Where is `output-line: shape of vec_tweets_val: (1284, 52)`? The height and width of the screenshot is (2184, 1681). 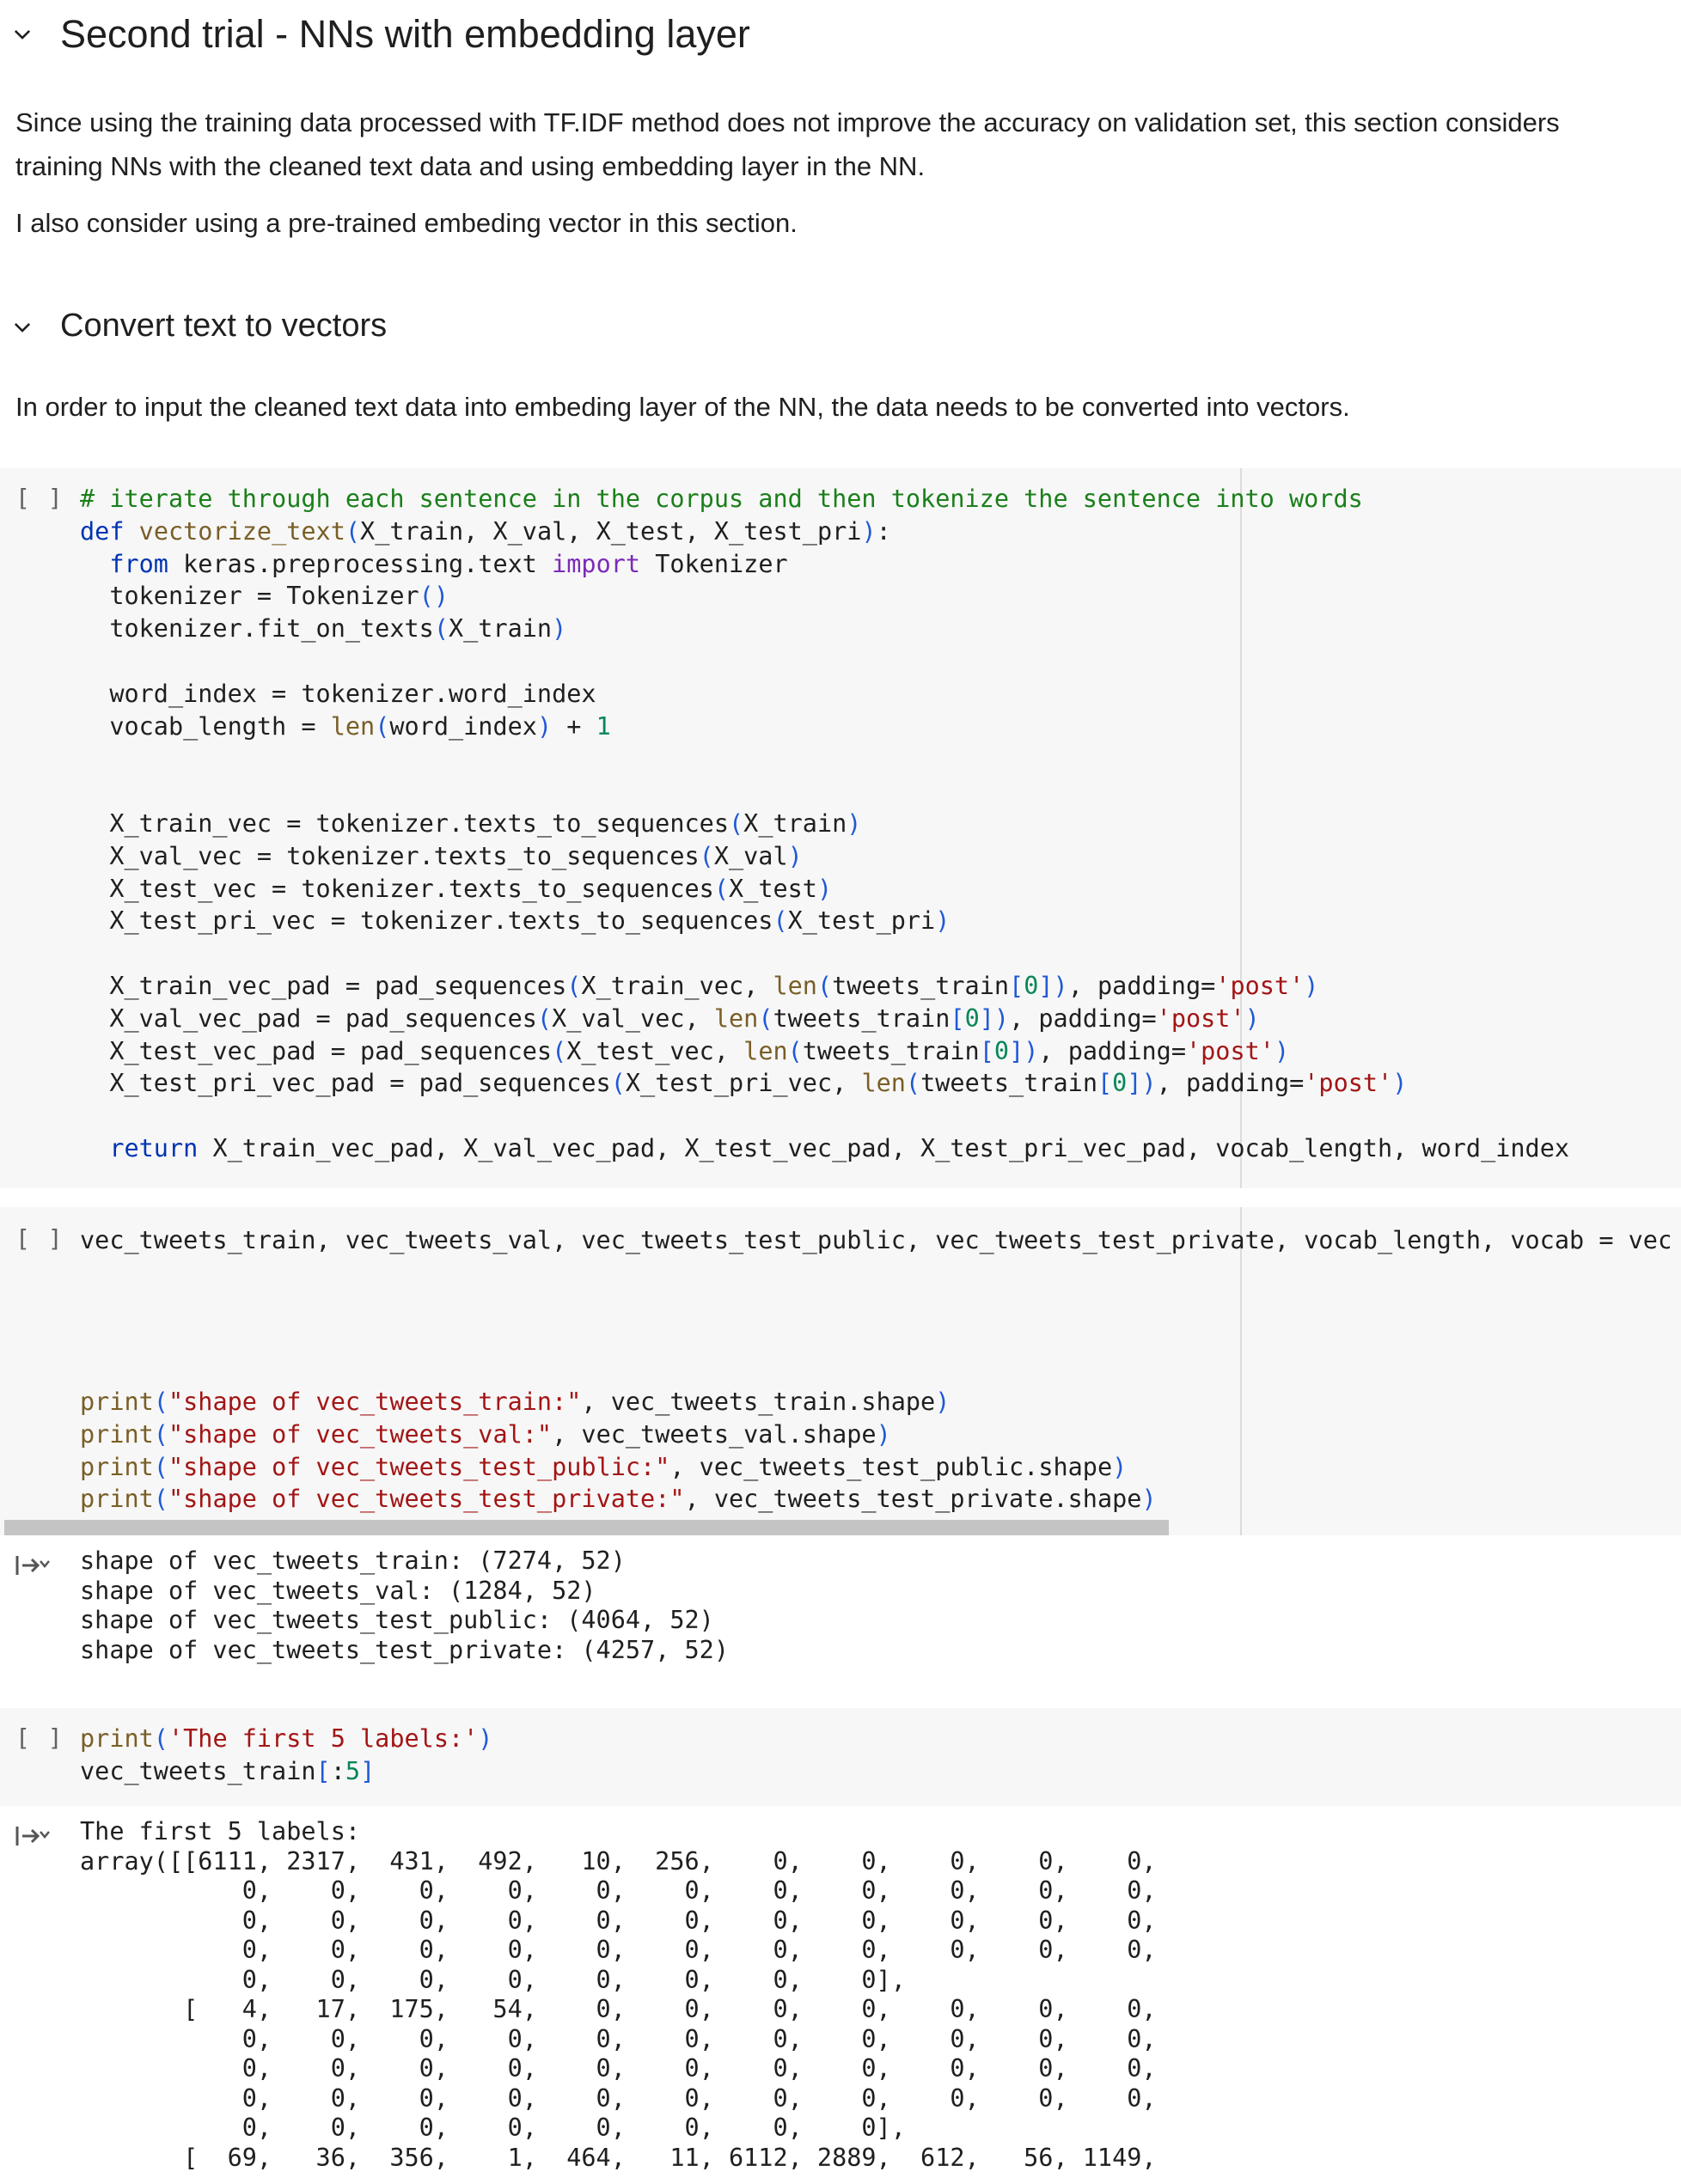
output-line: shape of vec_tweets_val: (1284, 52) is located at coordinates (338, 1590).